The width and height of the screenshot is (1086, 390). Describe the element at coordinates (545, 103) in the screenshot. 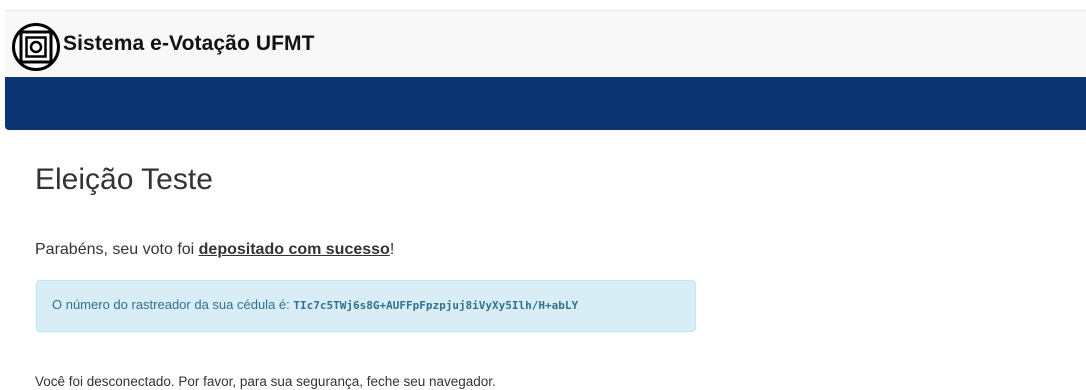

I see `main-navbar` at that location.